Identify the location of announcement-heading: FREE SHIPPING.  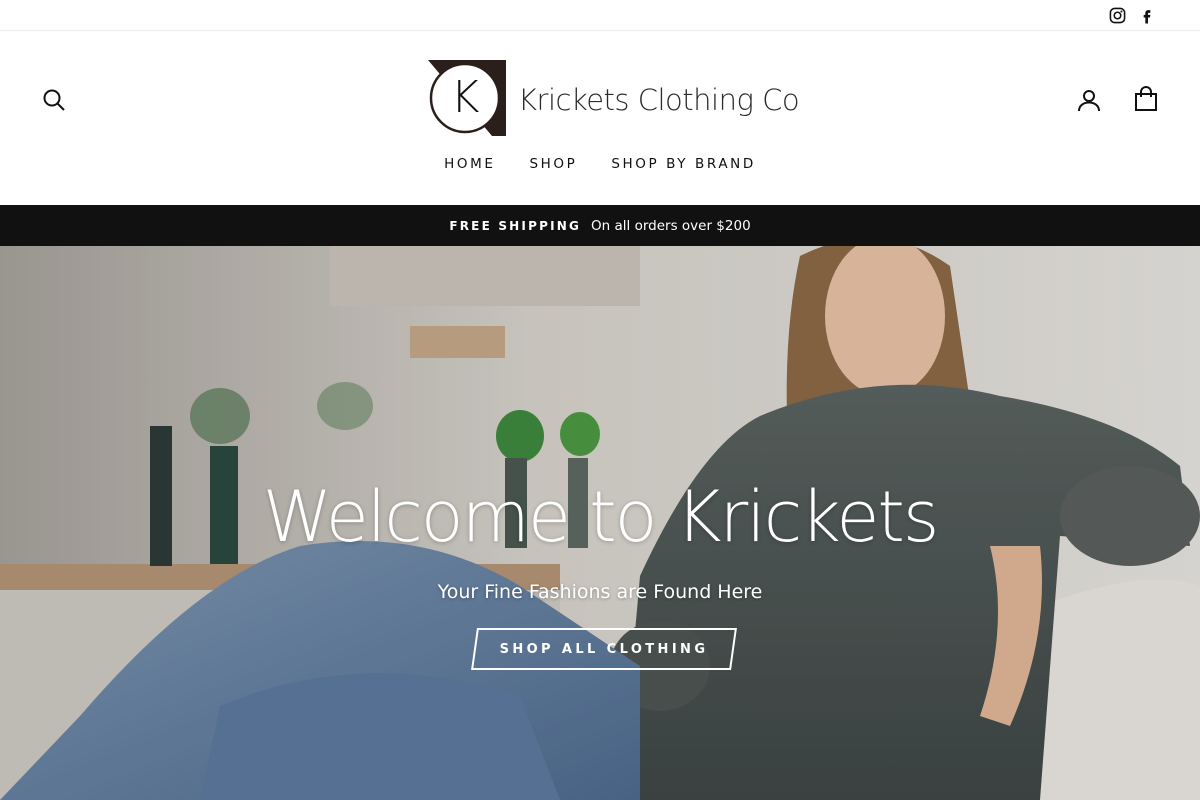
(515, 225).